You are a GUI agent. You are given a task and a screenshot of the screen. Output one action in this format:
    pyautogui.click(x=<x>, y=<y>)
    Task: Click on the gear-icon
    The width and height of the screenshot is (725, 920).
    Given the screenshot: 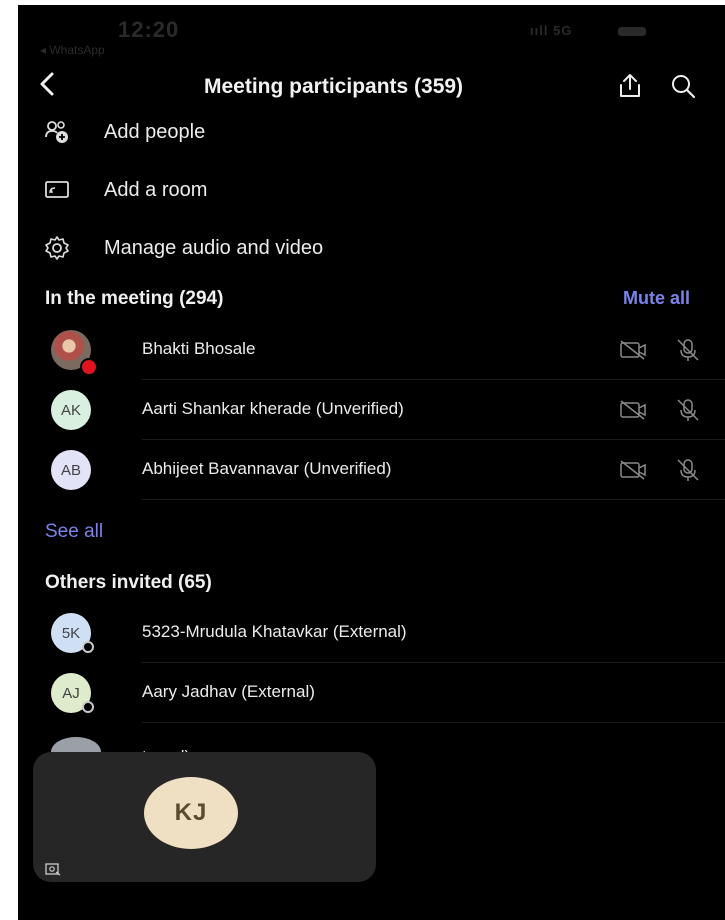 What is the action you would take?
    pyautogui.click(x=57, y=248)
    